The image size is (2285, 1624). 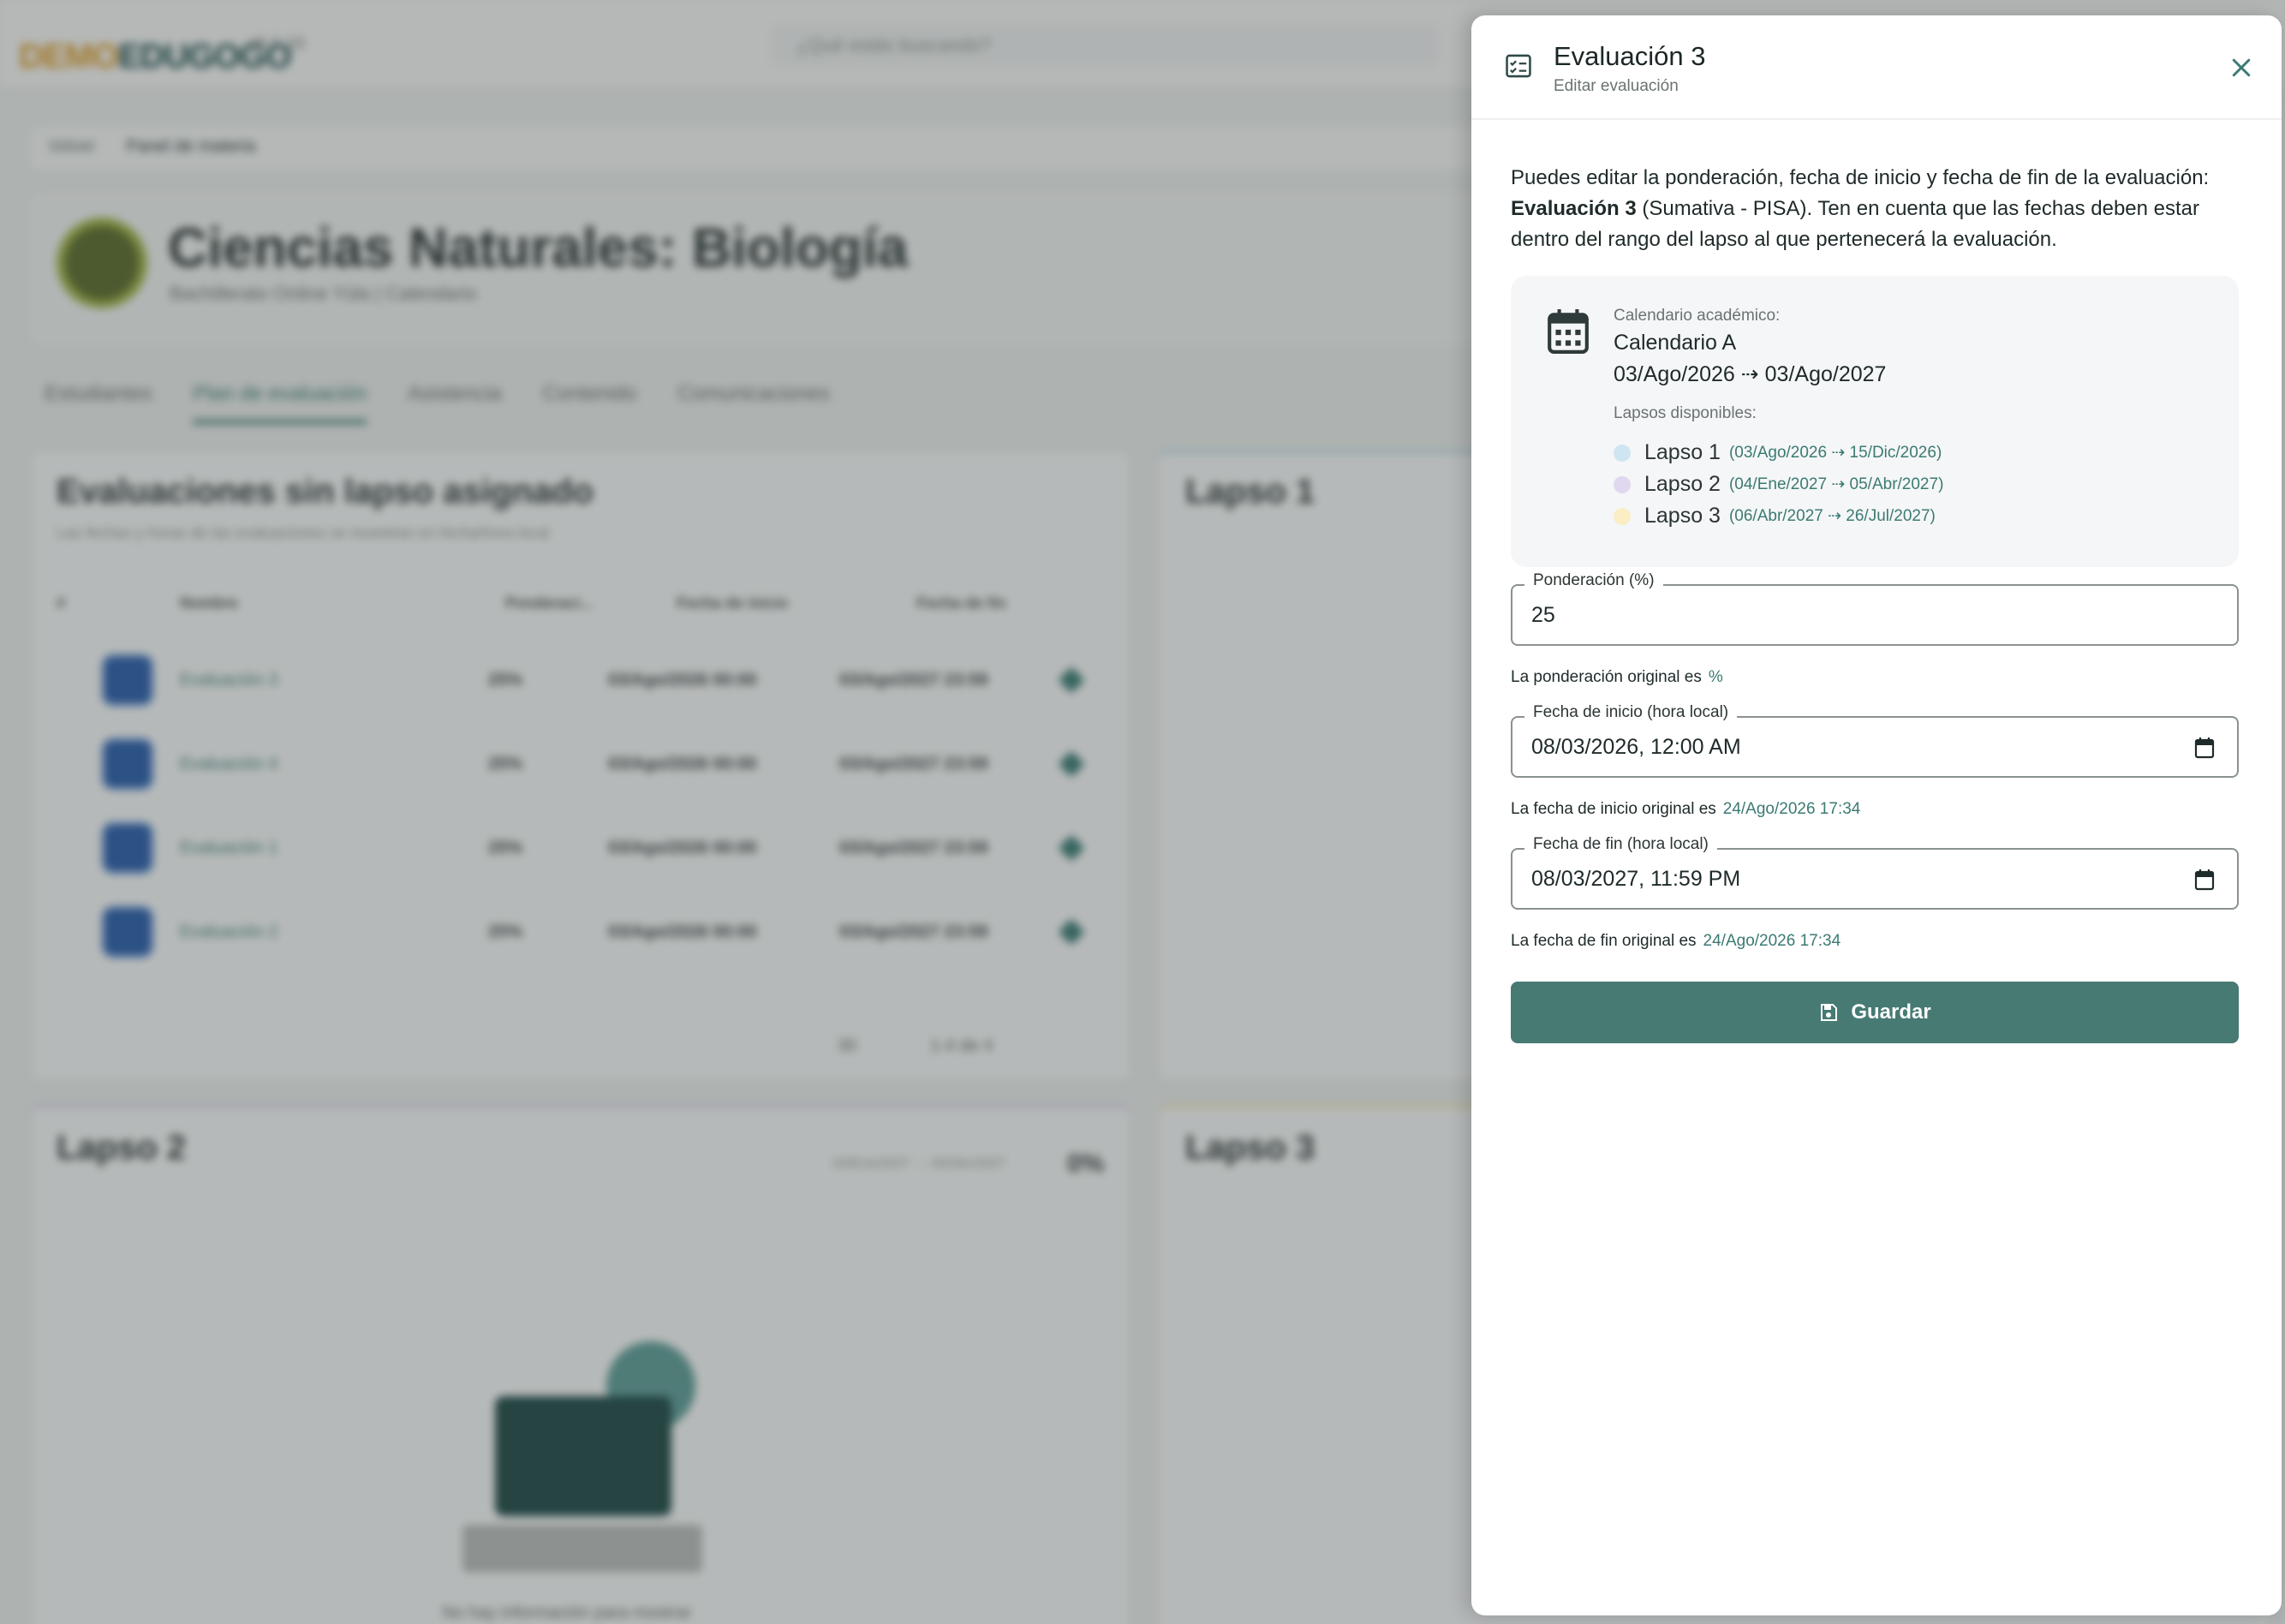 I want to click on end-date-field: Fecha de fin (hora local), so click(x=1875, y=872).